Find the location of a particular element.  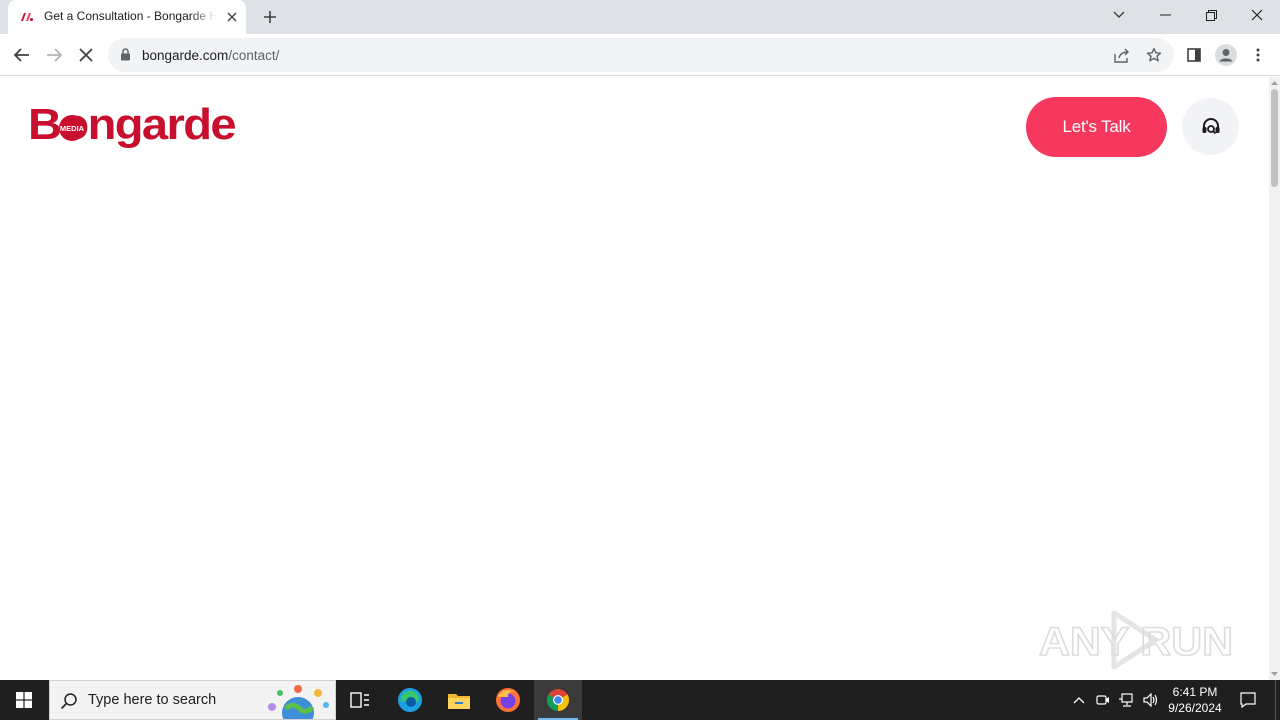

url-text: bongarde.com/contact/ is located at coordinates (210, 55).